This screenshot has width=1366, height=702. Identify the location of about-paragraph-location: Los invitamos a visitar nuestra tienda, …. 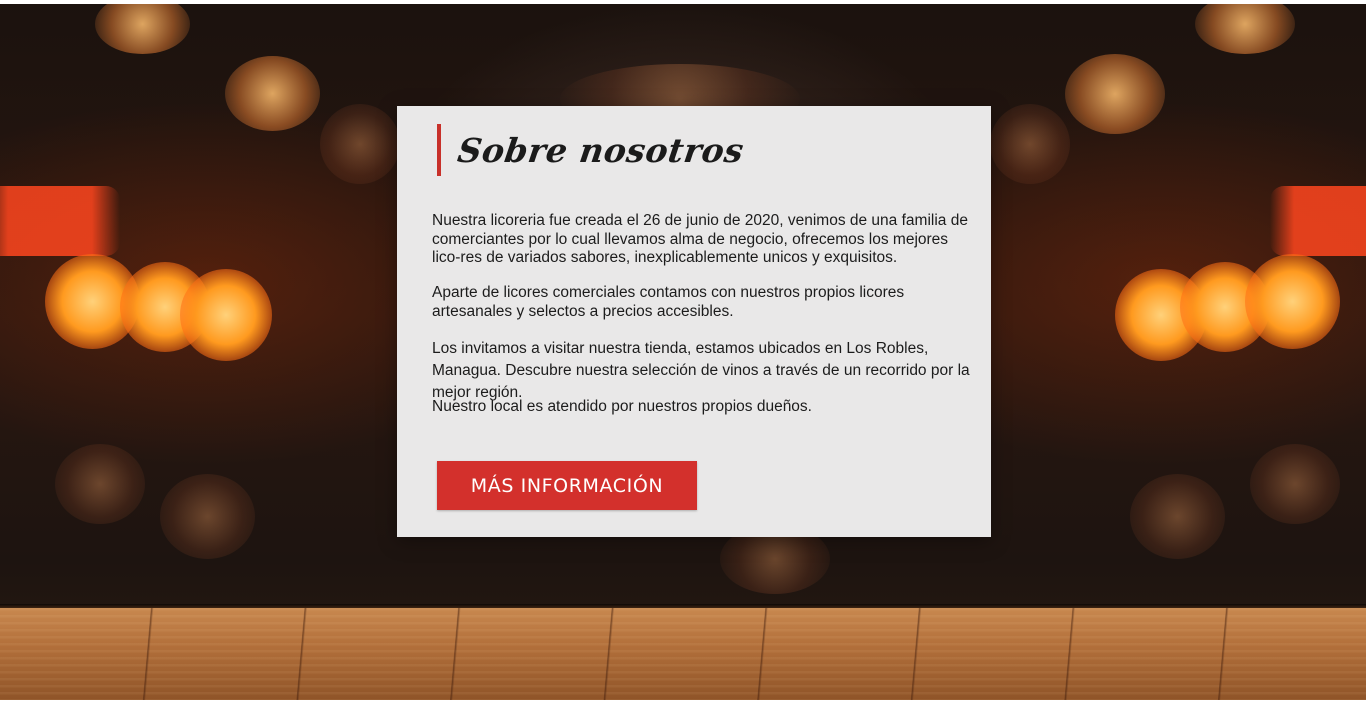
(701, 370).